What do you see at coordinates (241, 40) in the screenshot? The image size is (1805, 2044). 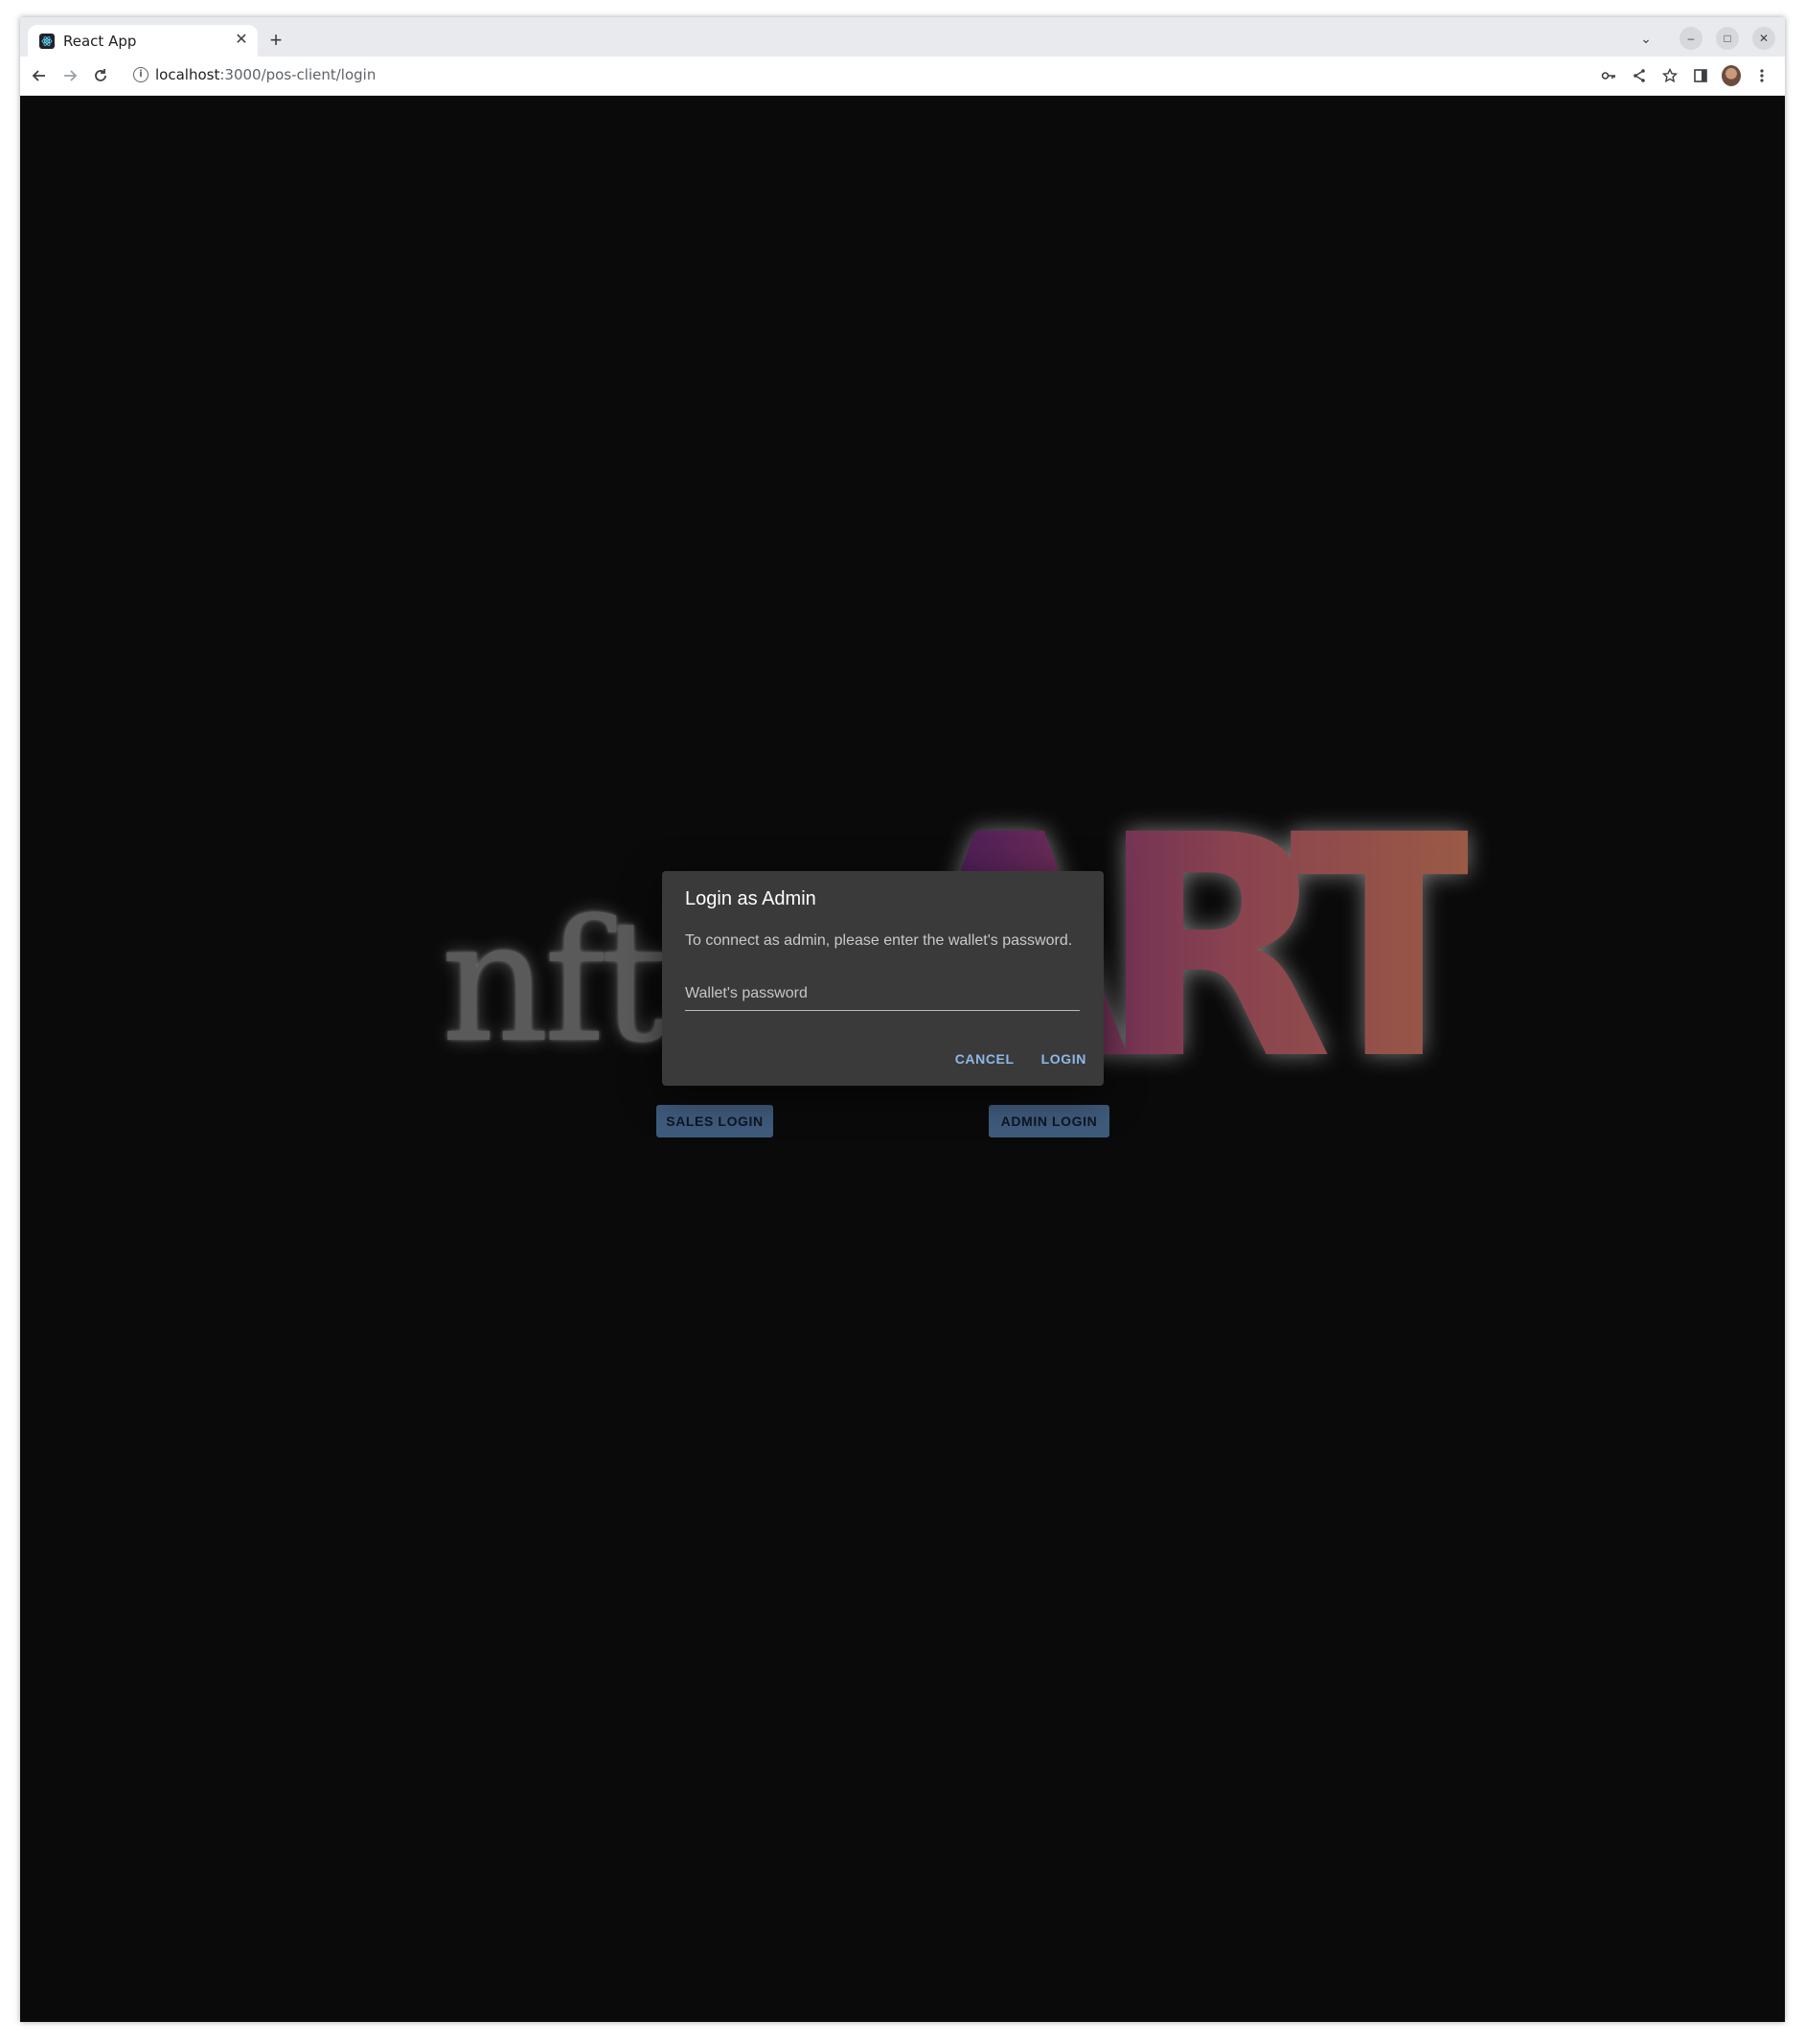 I see `close-tab-icon: ✕` at bounding box center [241, 40].